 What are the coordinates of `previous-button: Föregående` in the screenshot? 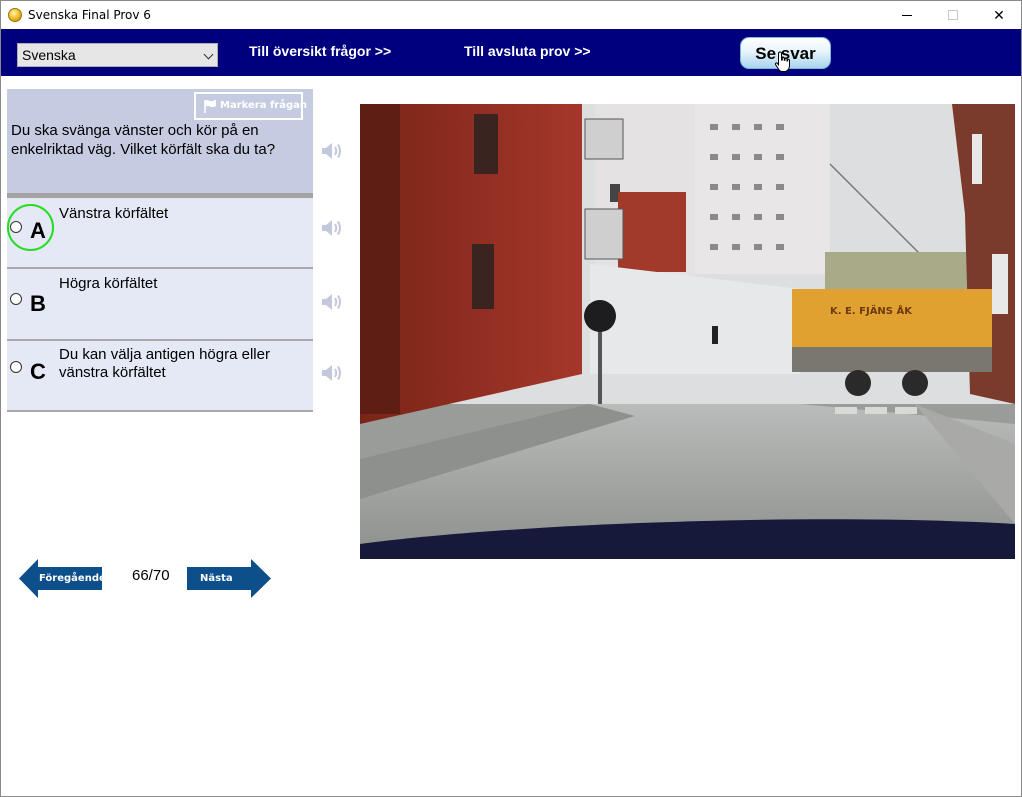 It's located at (62, 581).